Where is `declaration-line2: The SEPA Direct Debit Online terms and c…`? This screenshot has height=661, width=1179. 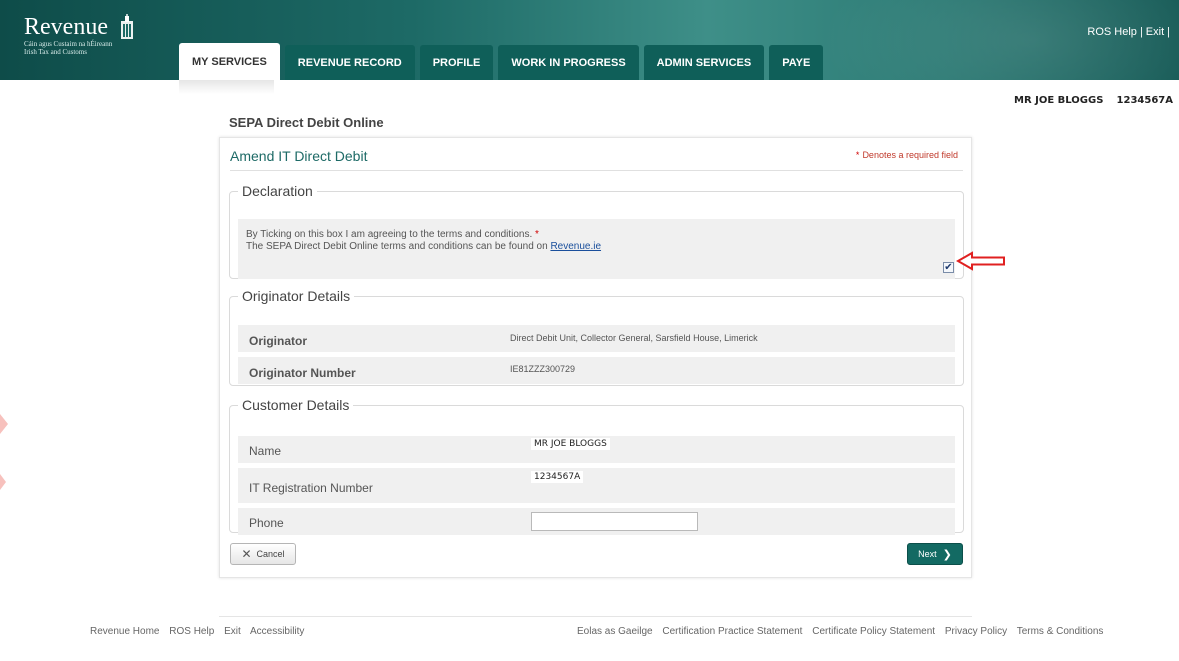
declaration-line2: The SEPA Direct Debit Online terms and c… is located at coordinates (397, 246).